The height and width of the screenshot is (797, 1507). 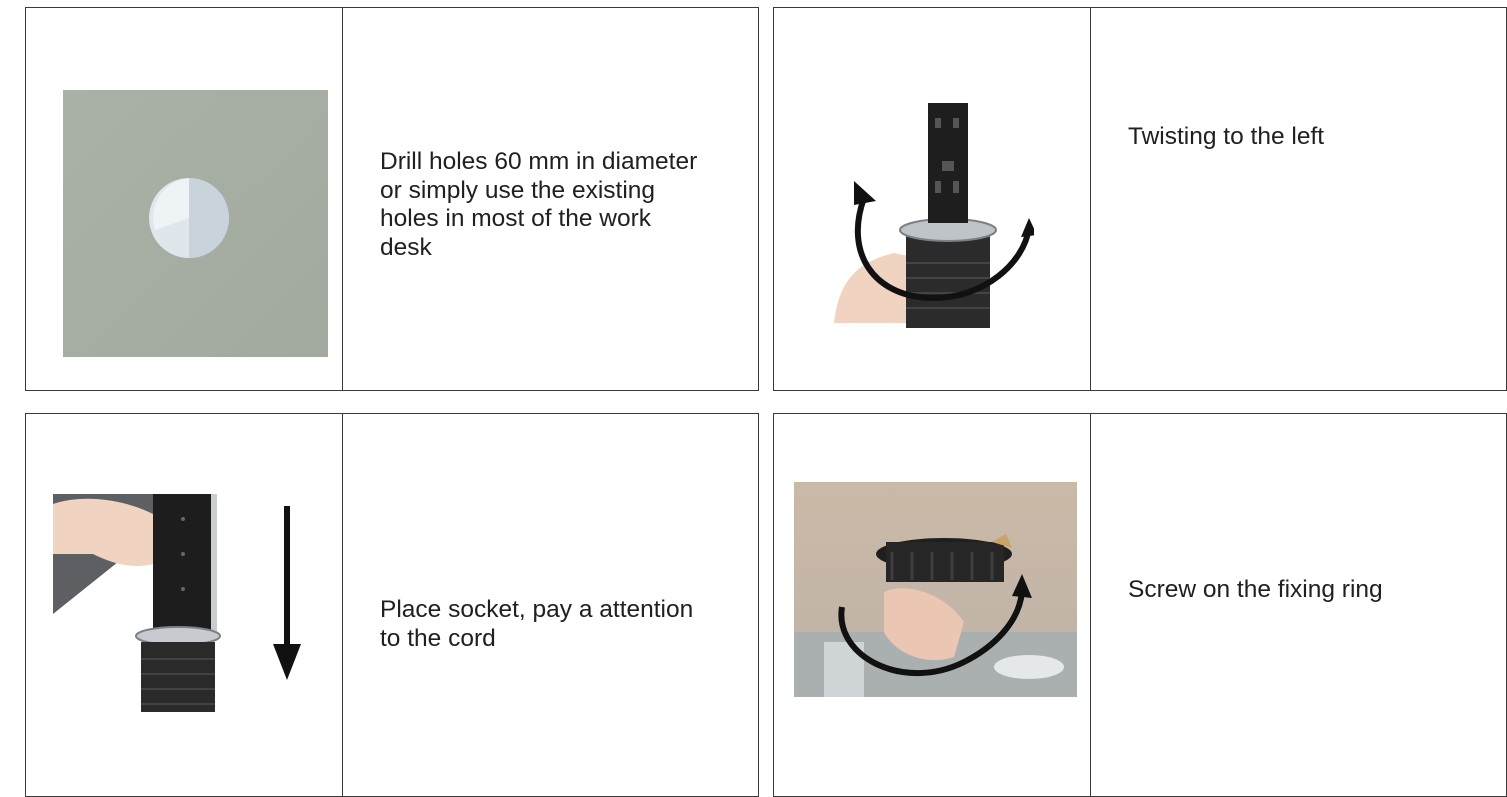 I want to click on fixing-ring-photo, so click(x=935, y=589).